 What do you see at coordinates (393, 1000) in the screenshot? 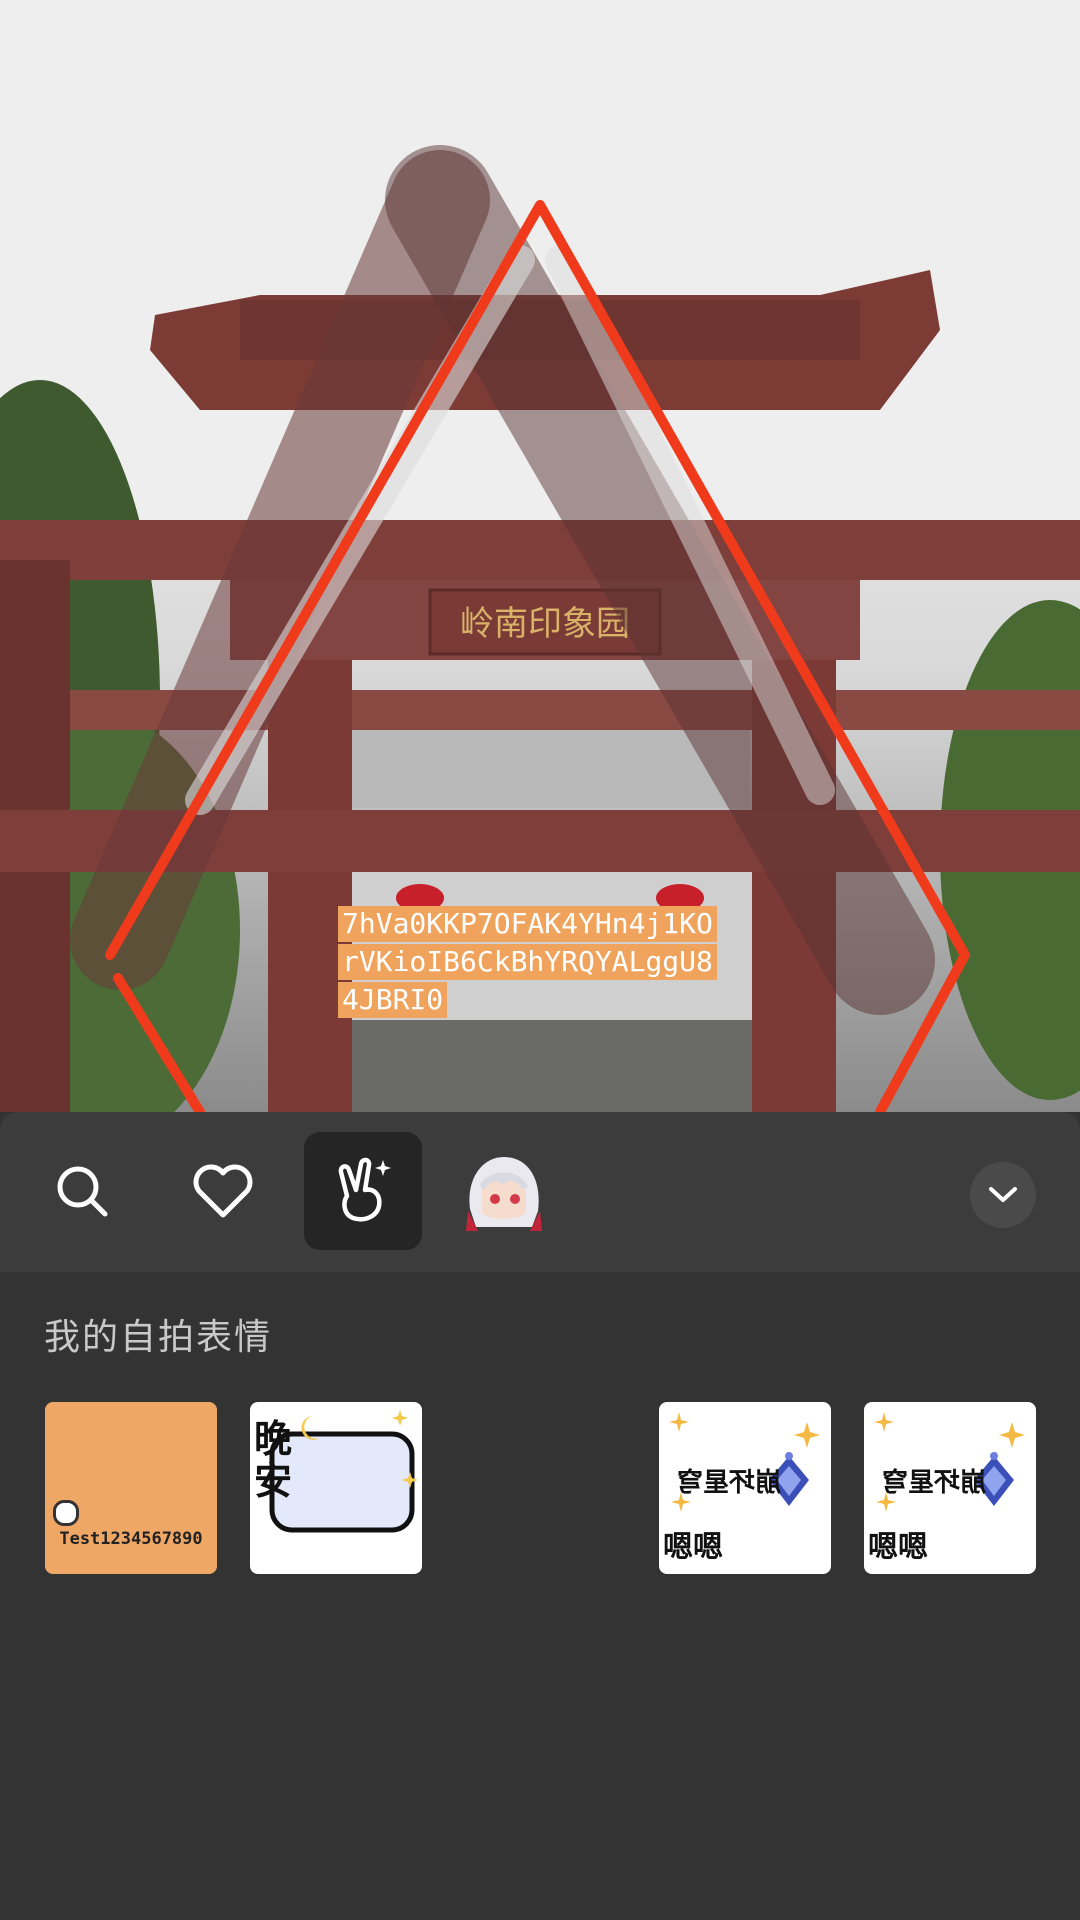
I see `overlay-text-line: 4JBRI0` at bounding box center [393, 1000].